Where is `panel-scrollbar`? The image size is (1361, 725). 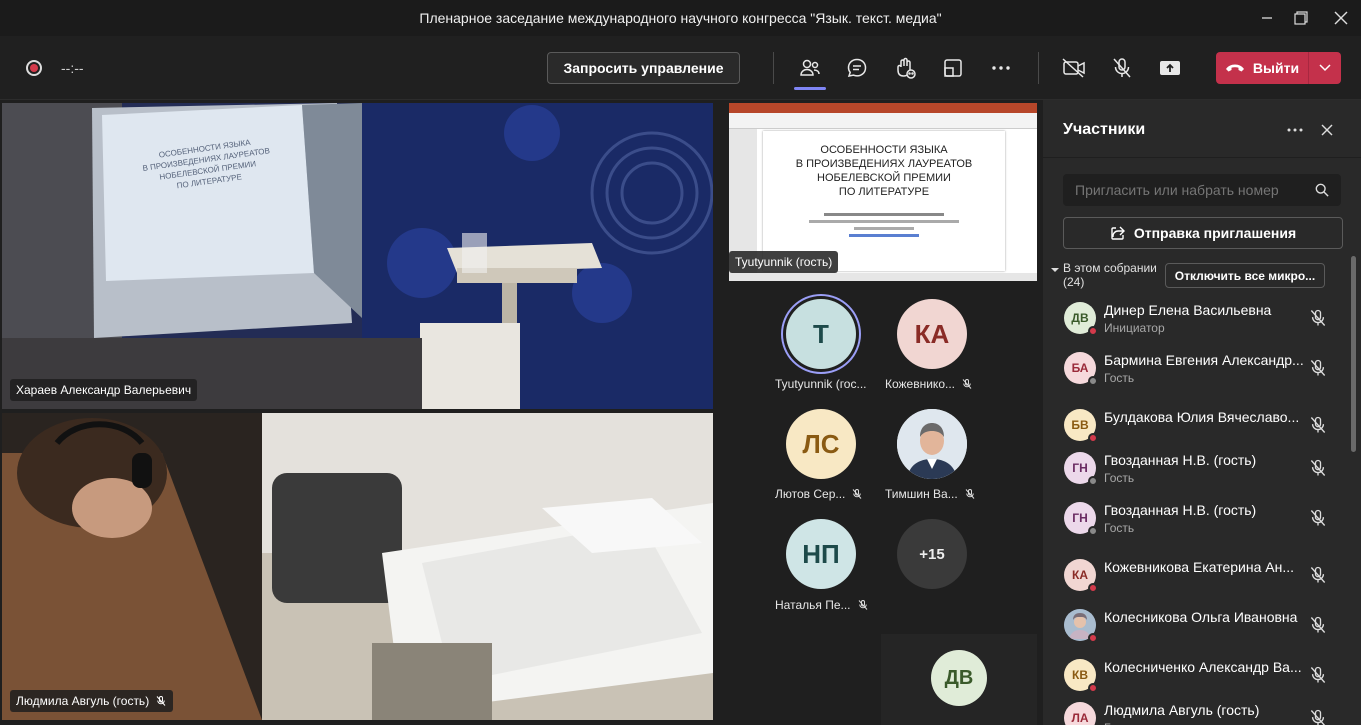 panel-scrollbar is located at coordinates (1353, 354).